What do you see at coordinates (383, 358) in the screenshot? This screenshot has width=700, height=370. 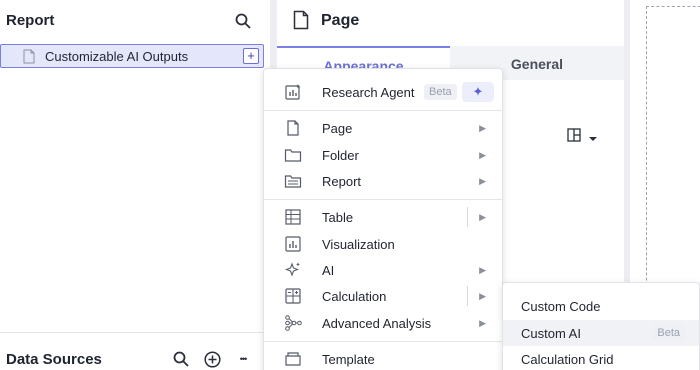 I see `menu-item-template: Template` at bounding box center [383, 358].